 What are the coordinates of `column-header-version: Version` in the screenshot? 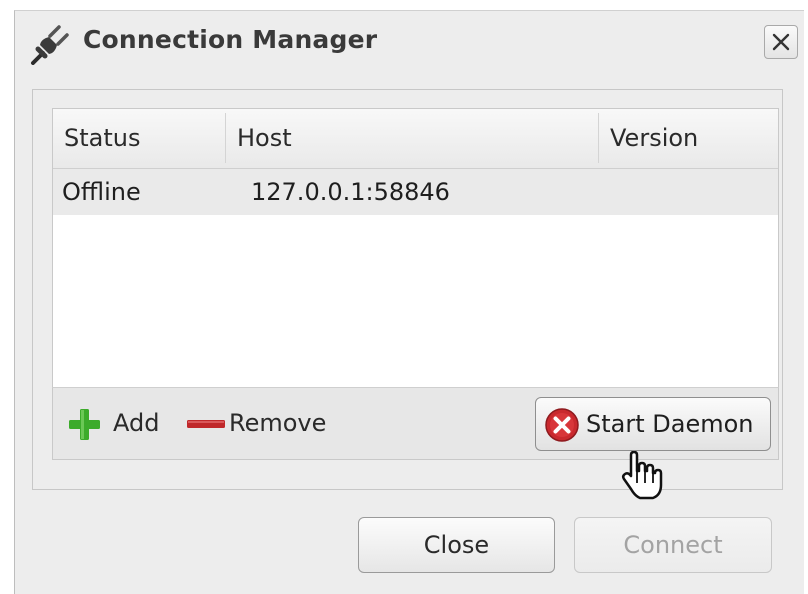 It's located at (689, 138).